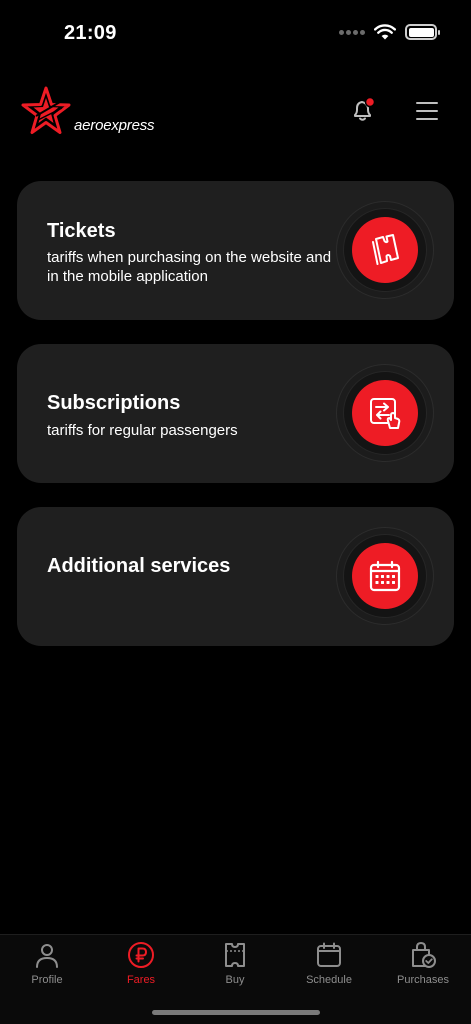 This screenshot has width=471, height=1024. I want to click on nav-label: Purchases, so click(423, 980).